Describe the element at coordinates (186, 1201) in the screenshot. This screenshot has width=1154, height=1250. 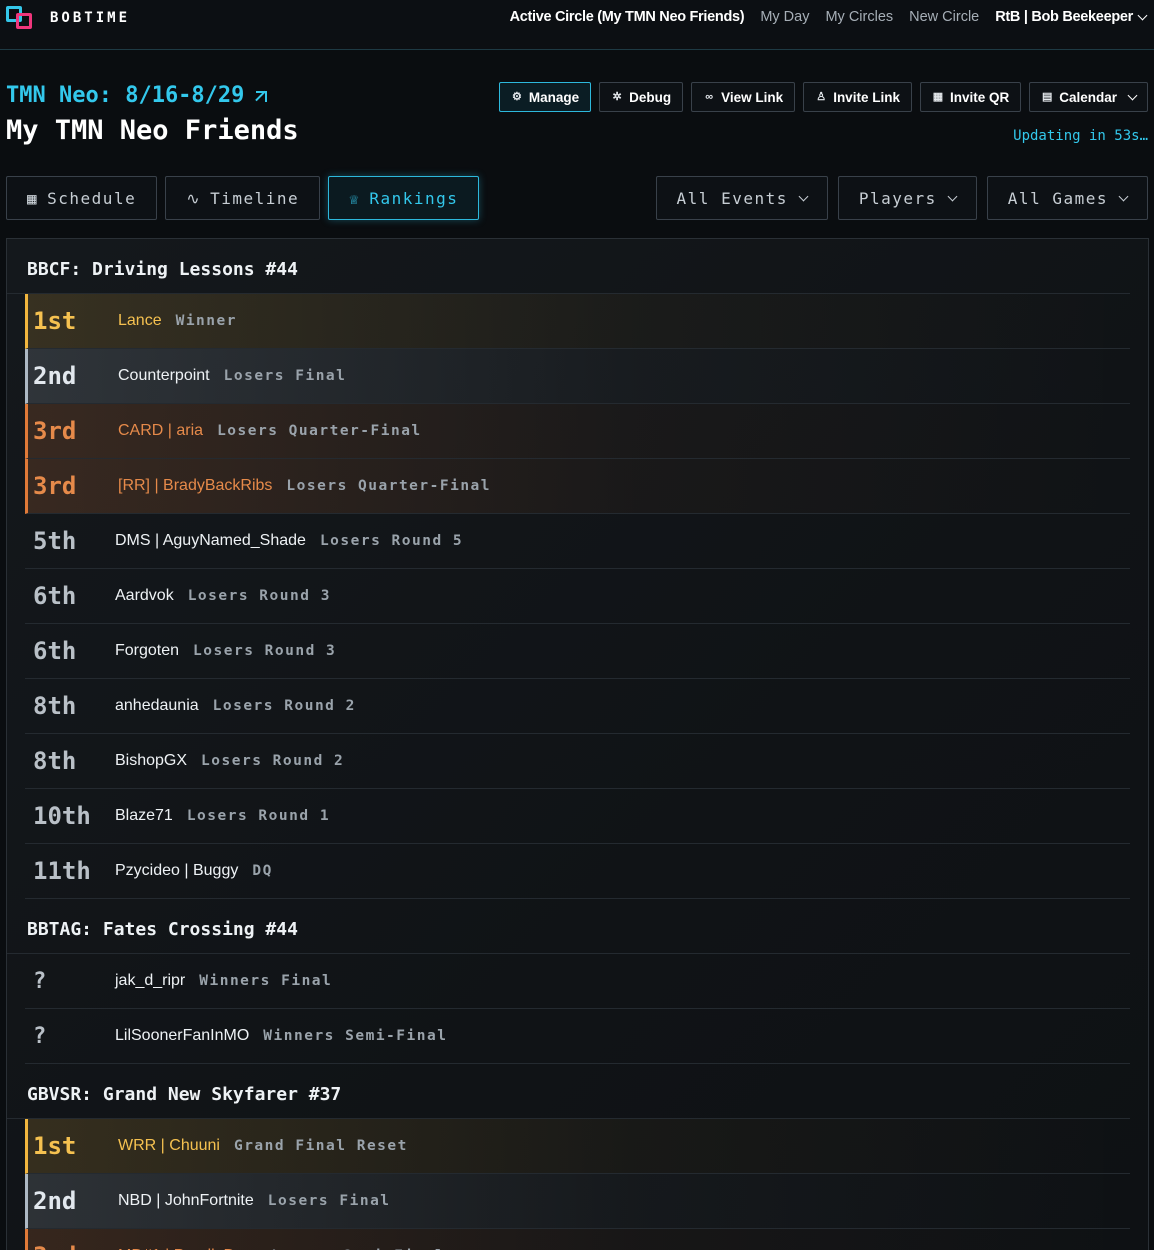
I see `player-name: NBD | JohnFortnite` at that location.